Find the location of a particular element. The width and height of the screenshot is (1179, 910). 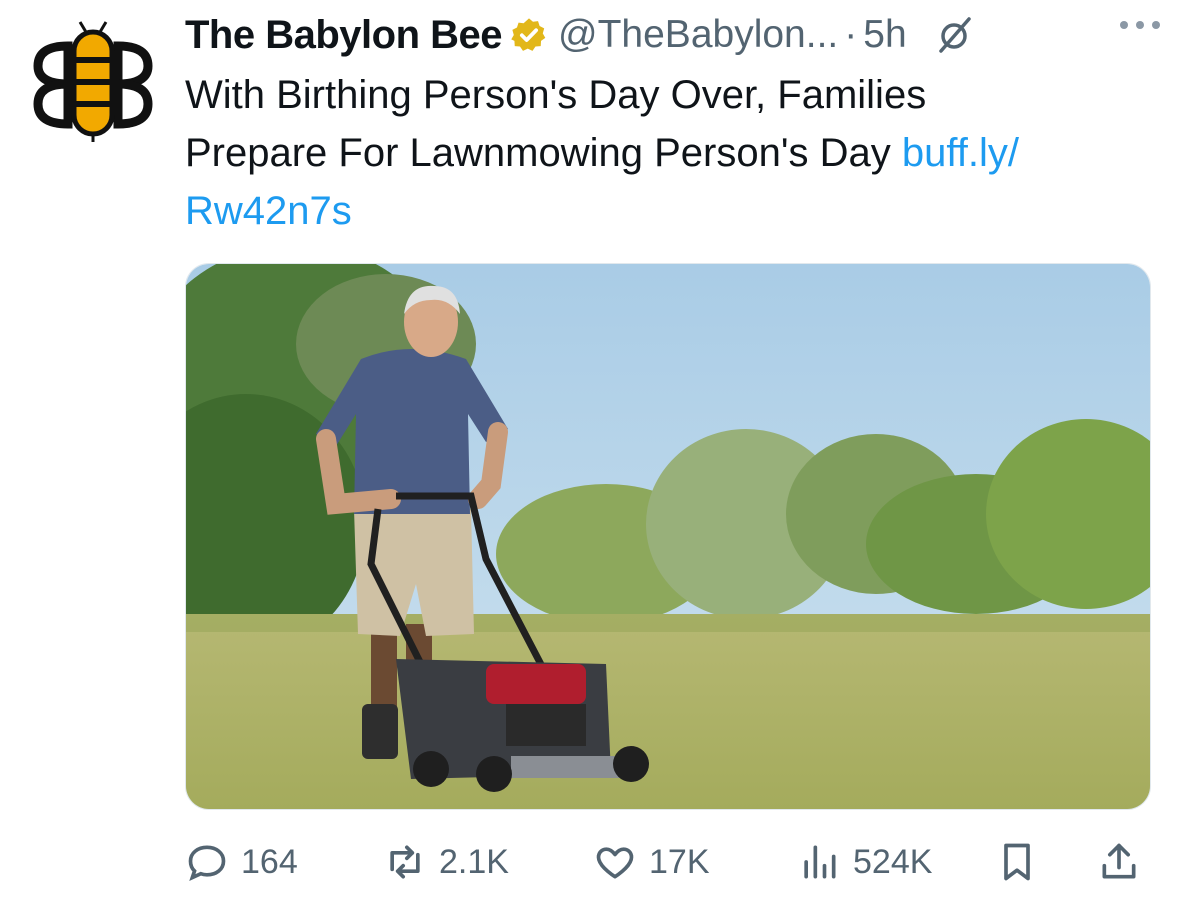

tweet-actions: 164 2.1K 17K 524K is located at coordinates (668, 862).